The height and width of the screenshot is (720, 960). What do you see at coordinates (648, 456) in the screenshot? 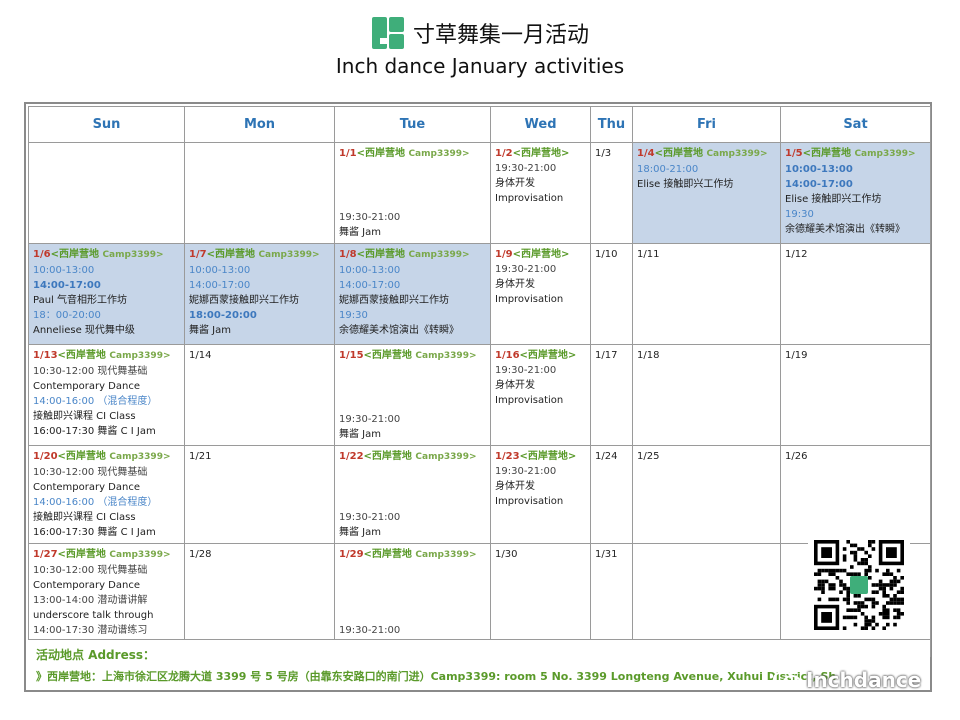
I see `event-text: 1/25` at bounding box center [648, 456].